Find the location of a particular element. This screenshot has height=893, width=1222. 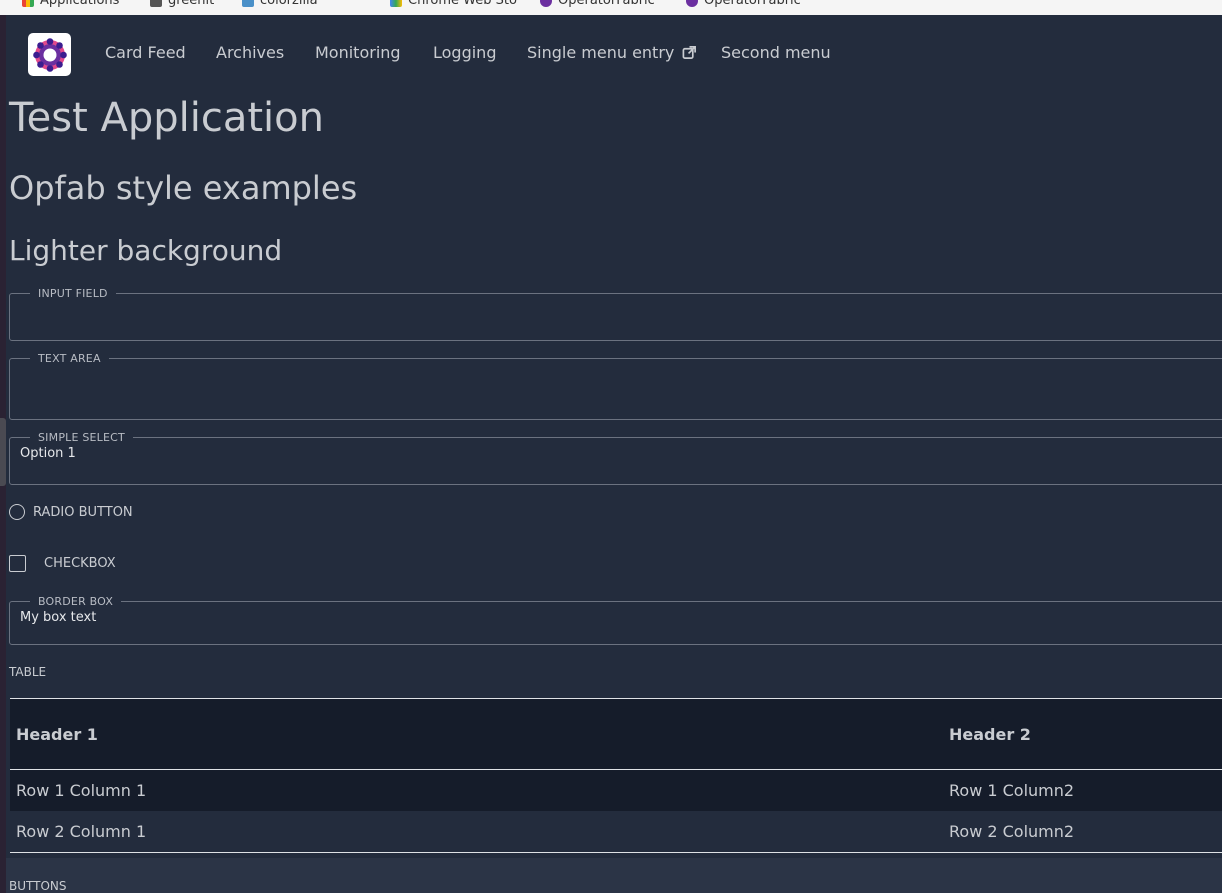

page-icon is located at coordinates (248, 3).